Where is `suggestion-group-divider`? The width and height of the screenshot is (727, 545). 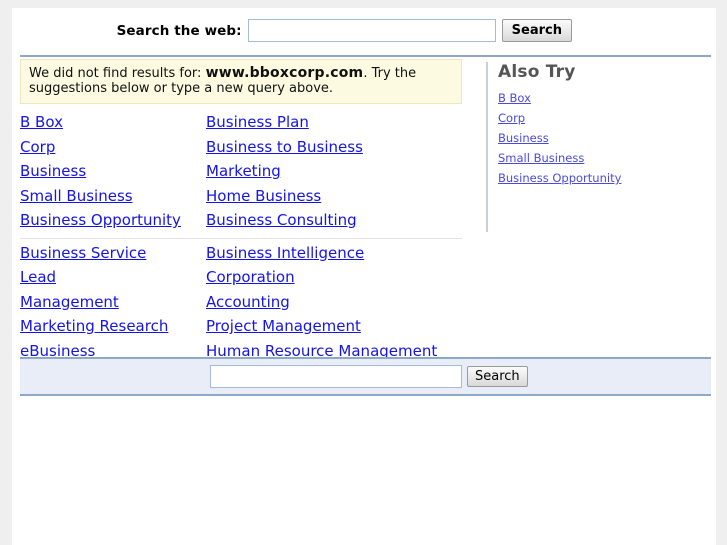 suggestion-group-divider is located at coordinates (241, 238).